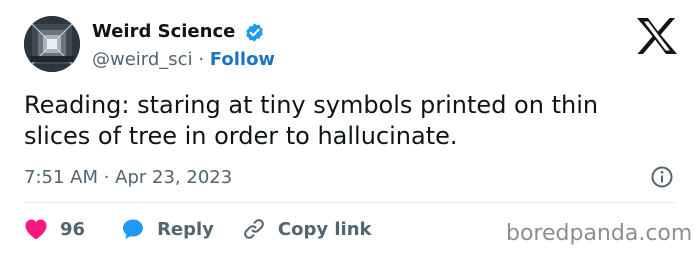 This screenshot has height=256, width=700. Describe the element at coordinates (36, 229) in the screenshot. I see `heart-icon` at that location.